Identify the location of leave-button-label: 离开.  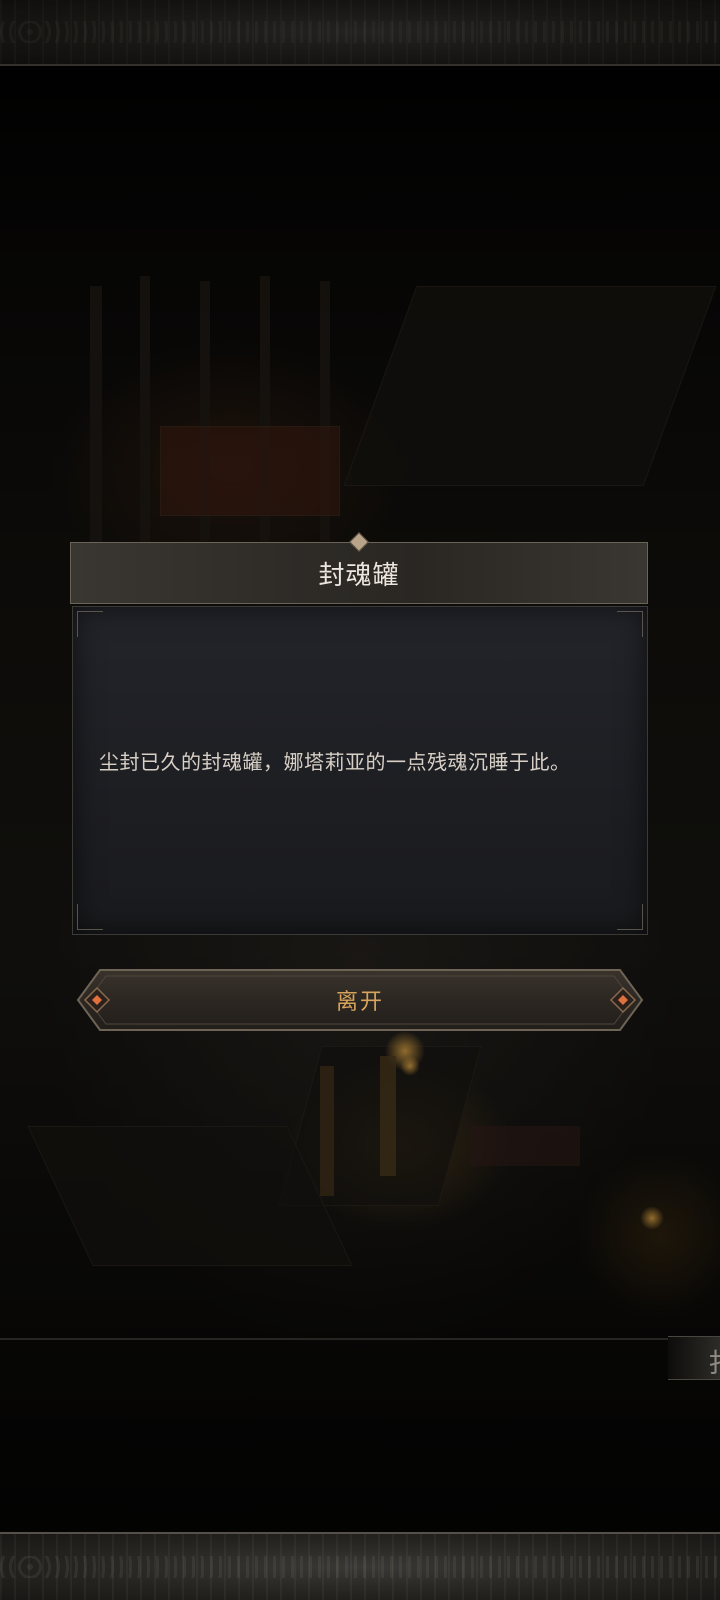
(359, 1002).